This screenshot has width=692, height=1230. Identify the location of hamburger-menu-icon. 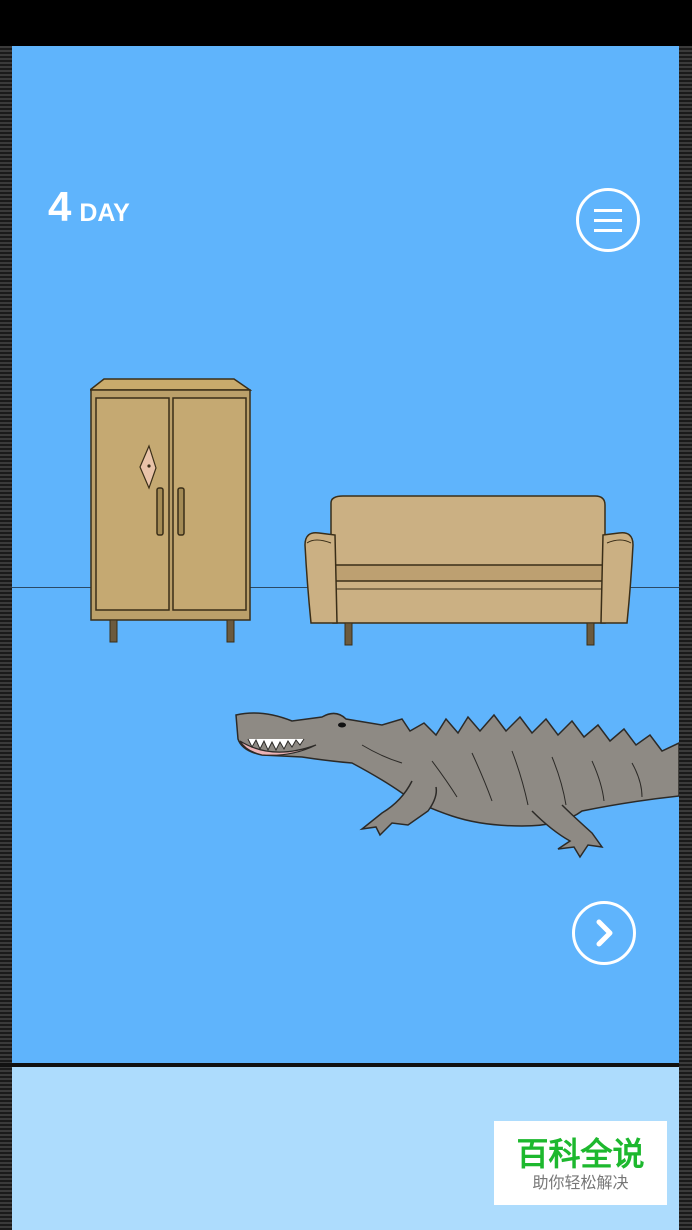
(608, 210).